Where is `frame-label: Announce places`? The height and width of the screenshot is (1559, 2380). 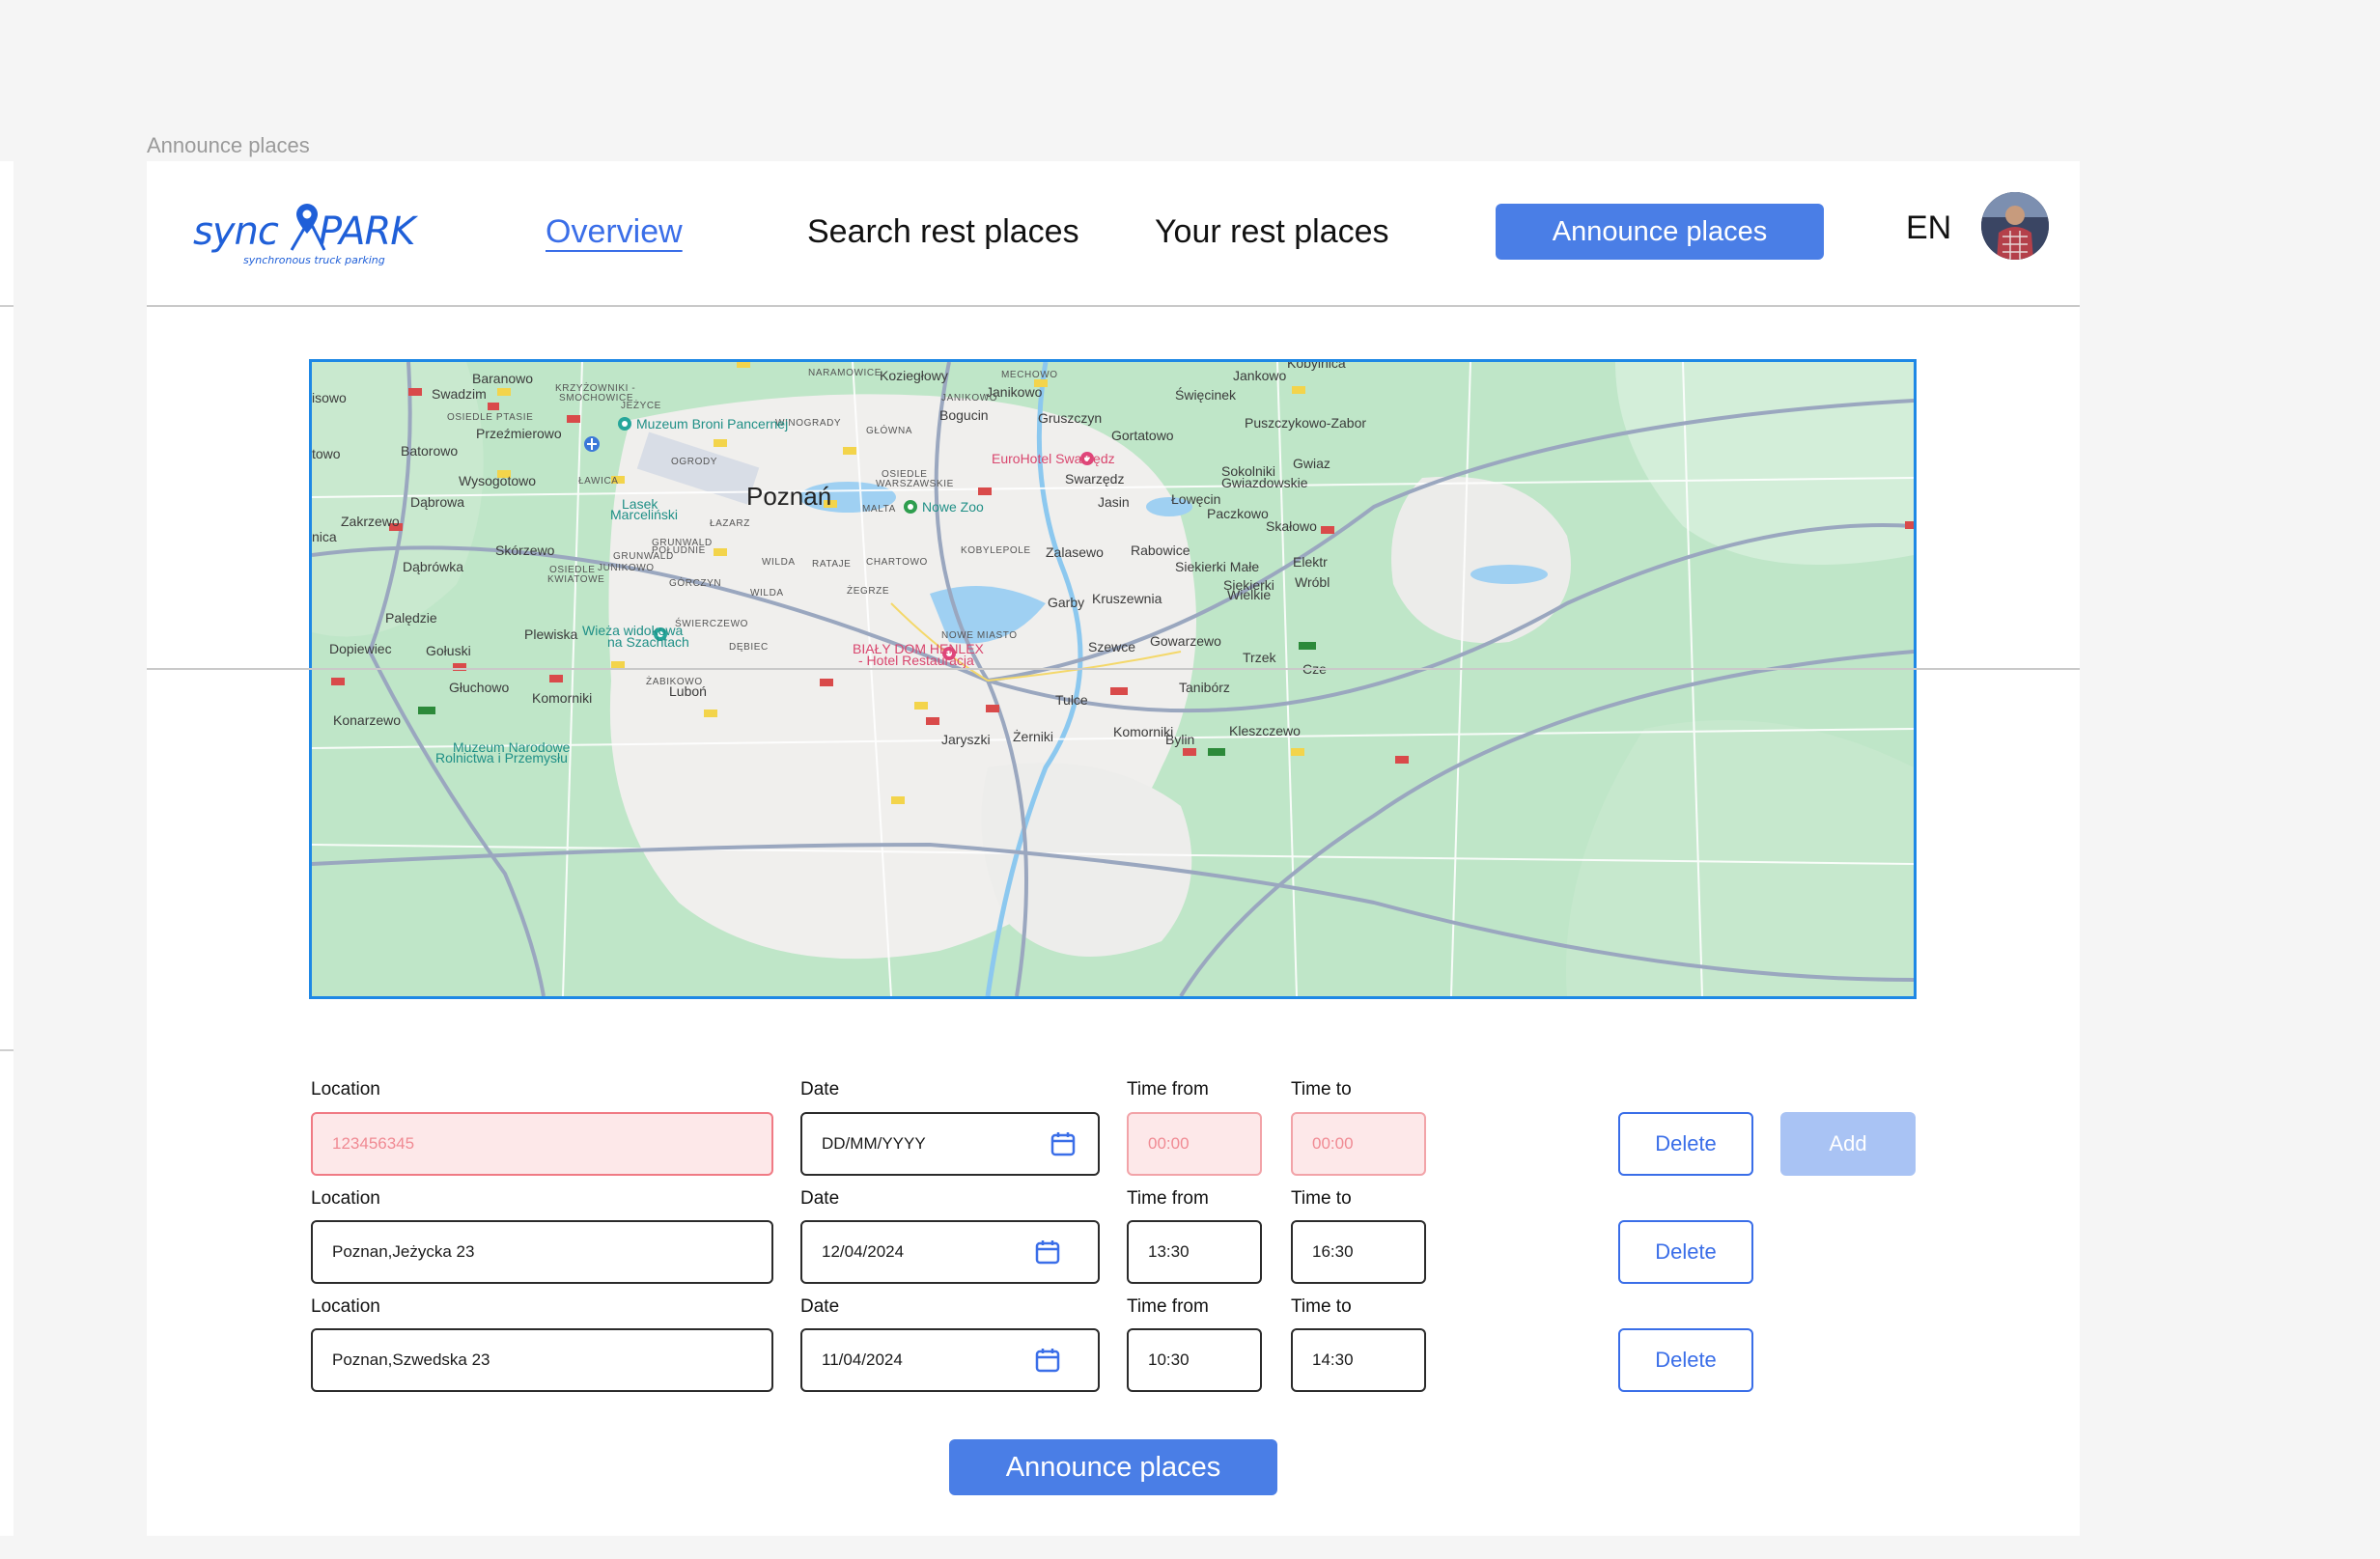
frame-label: Announce places is located at coordinates (229, 145).